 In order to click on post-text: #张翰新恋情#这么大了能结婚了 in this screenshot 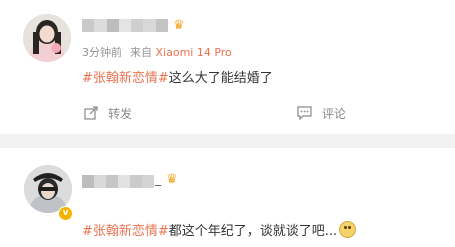, I will do `click(177, 76)`.